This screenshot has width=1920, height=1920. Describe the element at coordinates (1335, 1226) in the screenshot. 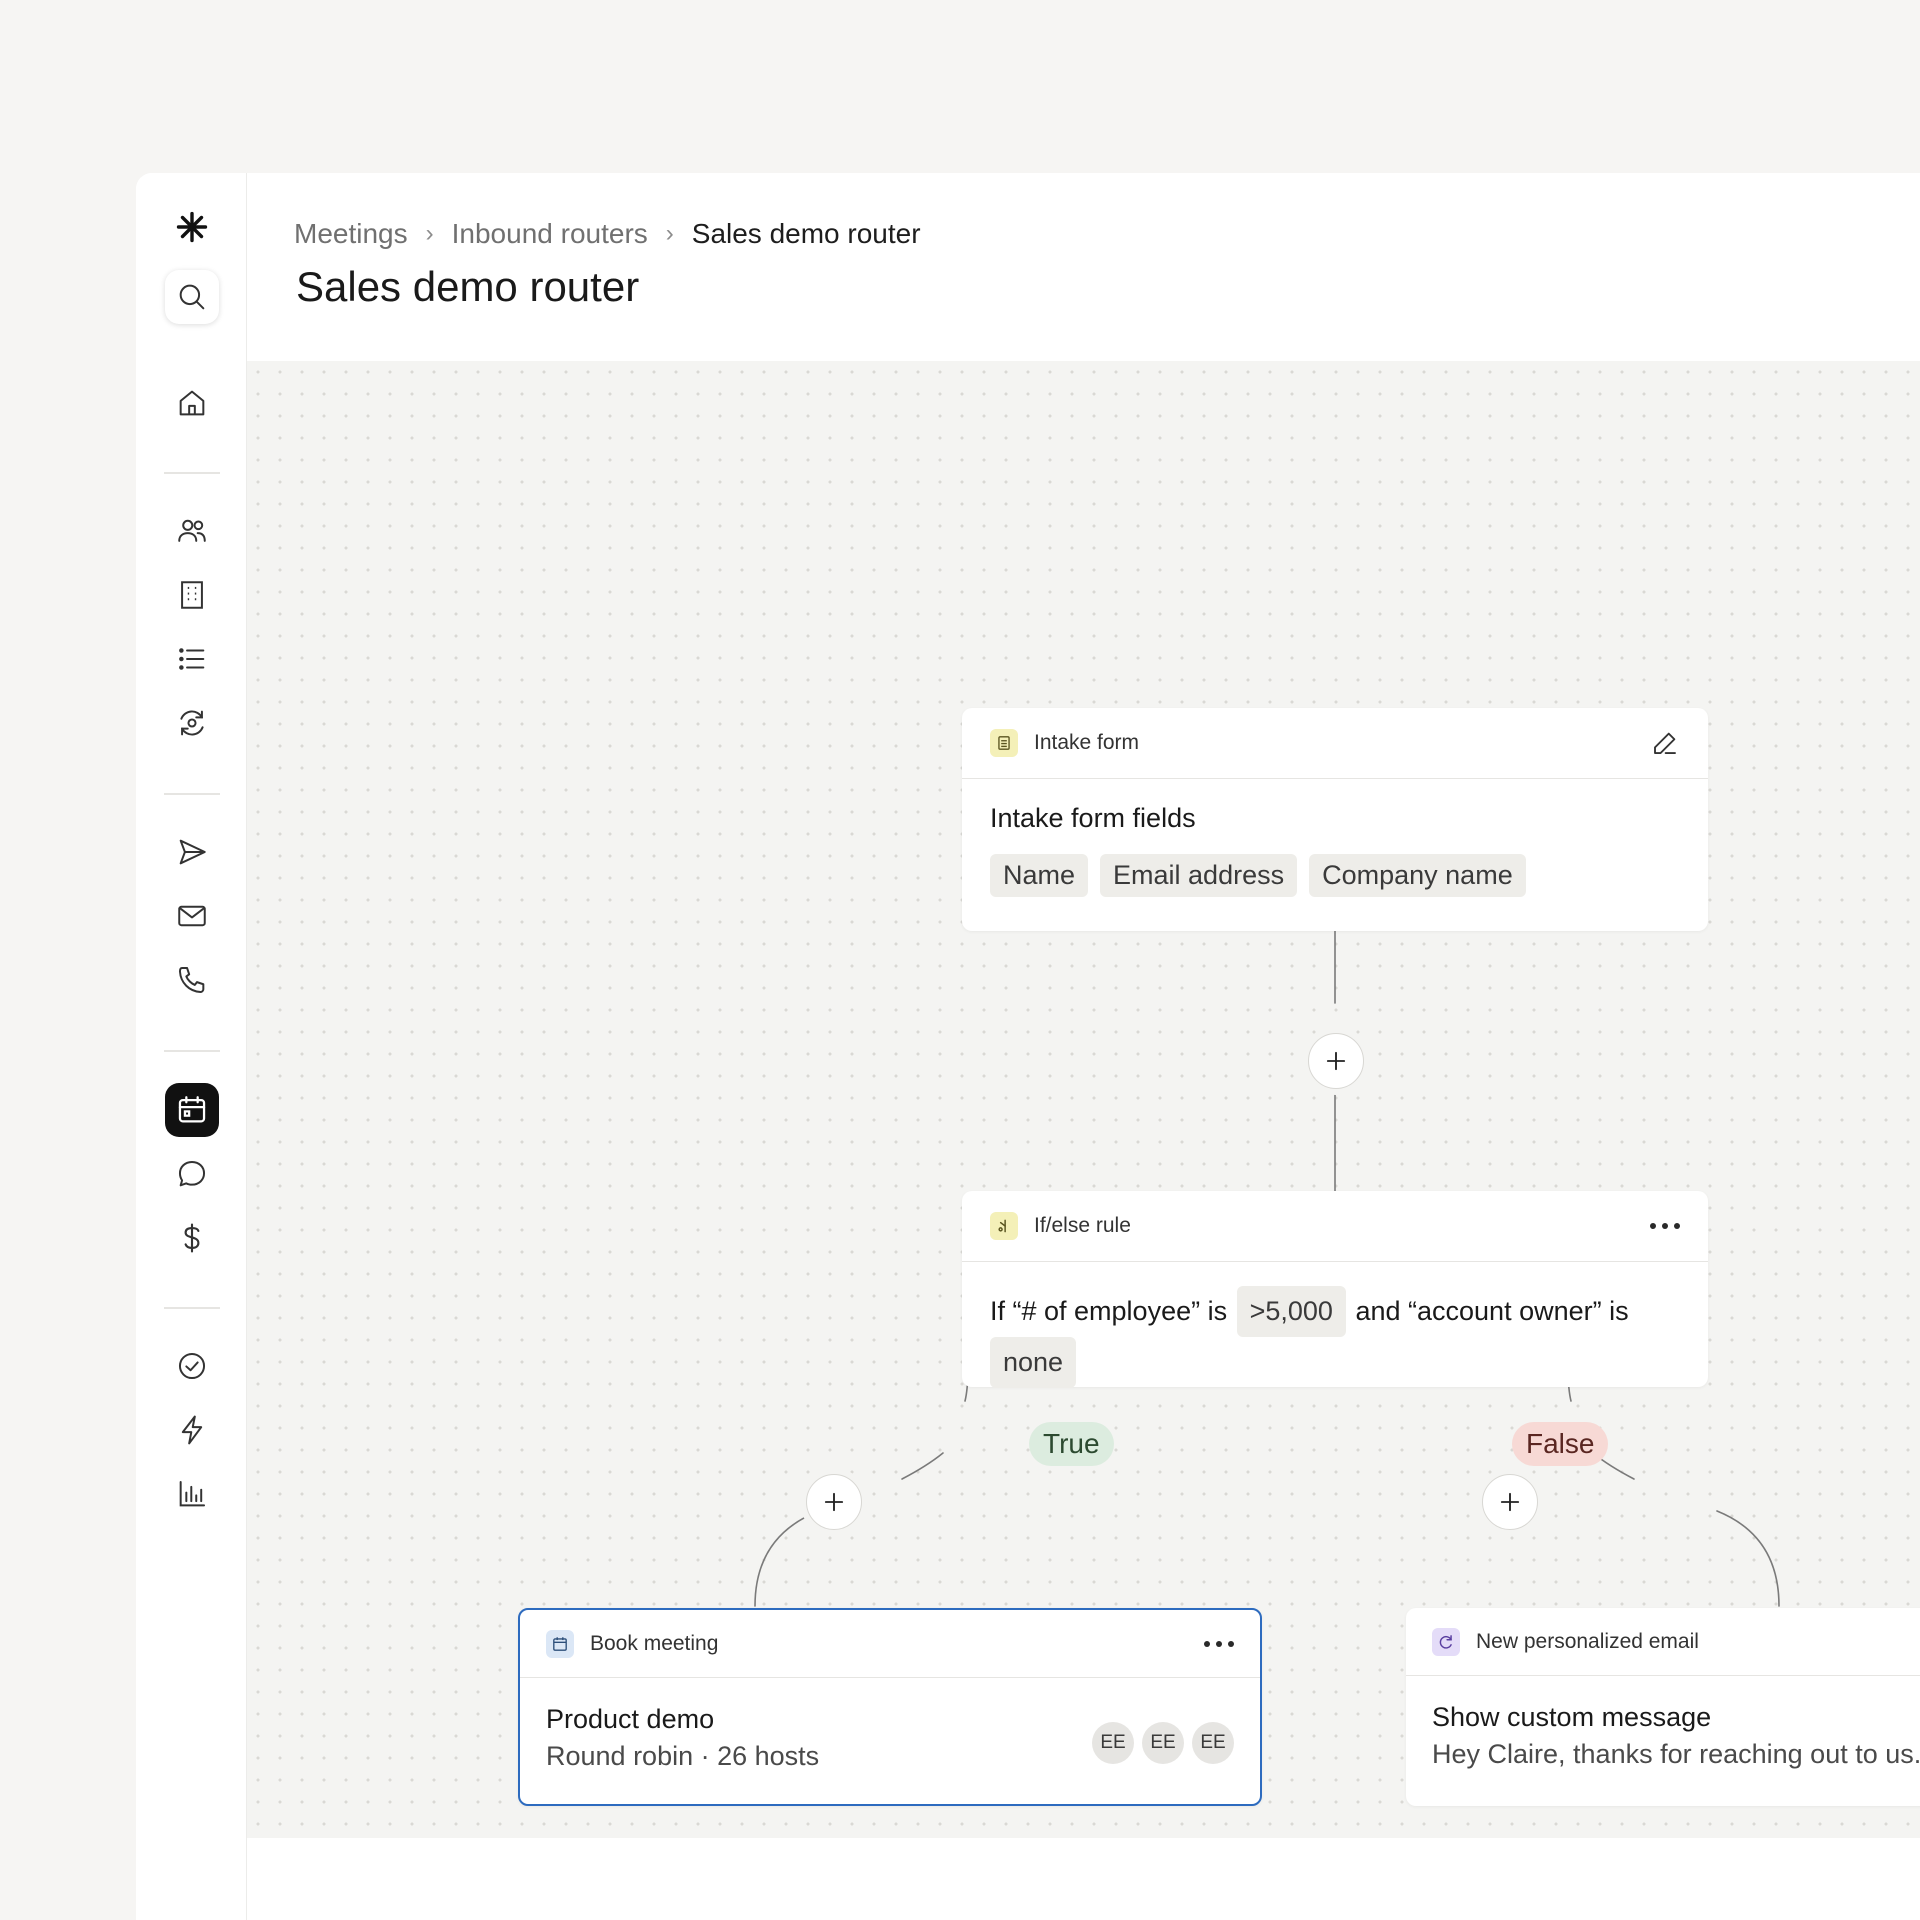

I see `node-header: If/else rule` at that location.